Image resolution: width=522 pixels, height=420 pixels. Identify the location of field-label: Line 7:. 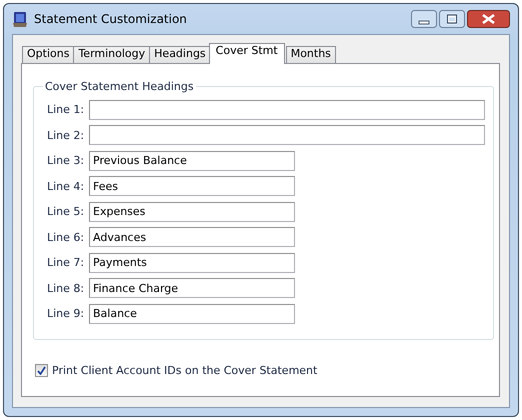
(66, 263).